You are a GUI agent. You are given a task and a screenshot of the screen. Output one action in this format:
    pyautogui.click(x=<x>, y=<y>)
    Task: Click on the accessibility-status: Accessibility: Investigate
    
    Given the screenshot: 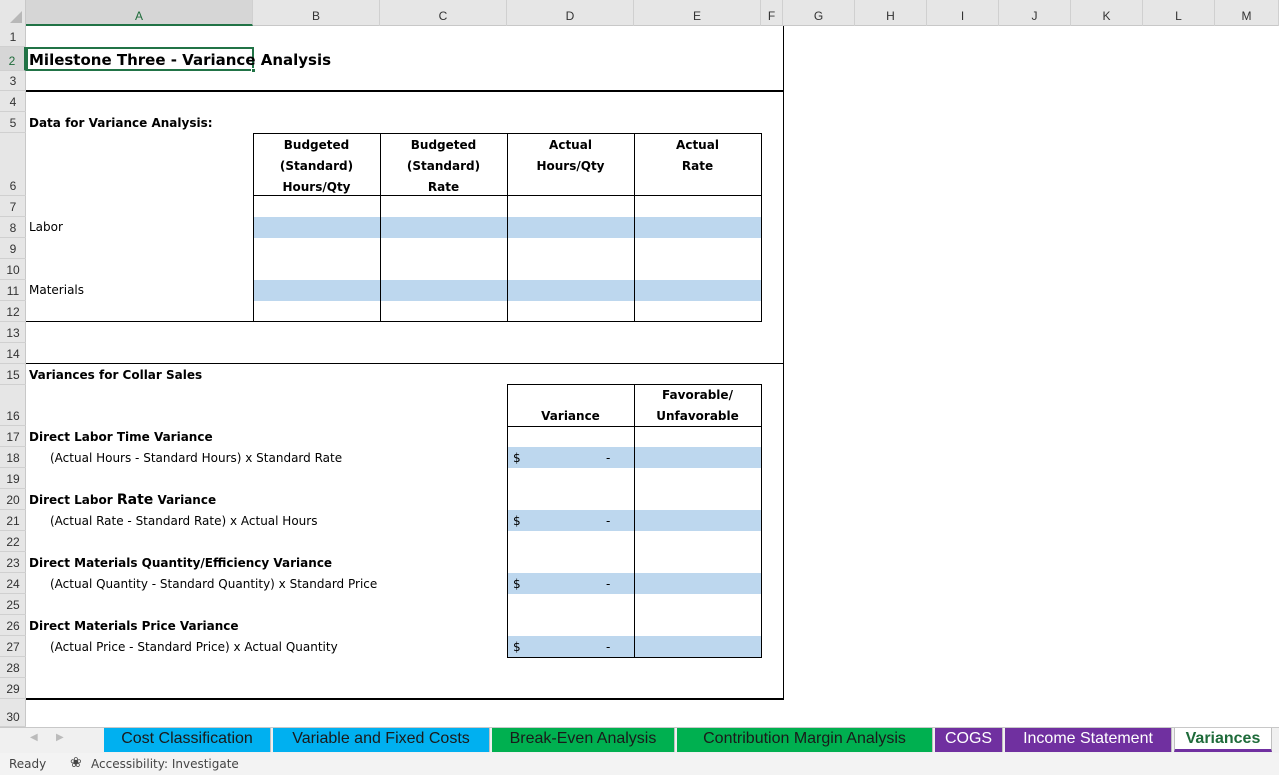 What is the action you would take?
    pyautogui.click(x=165, y=764)
    